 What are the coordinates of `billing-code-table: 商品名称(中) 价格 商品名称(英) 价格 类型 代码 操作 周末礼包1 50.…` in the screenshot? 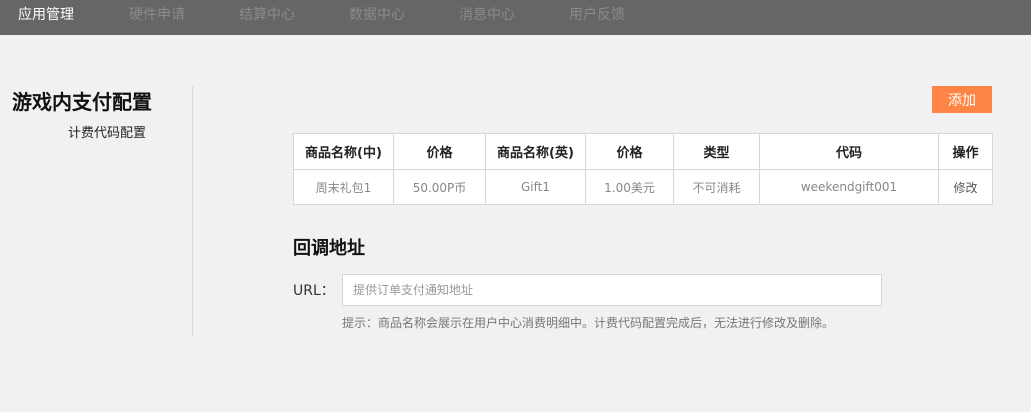 It's located at (643, 169).